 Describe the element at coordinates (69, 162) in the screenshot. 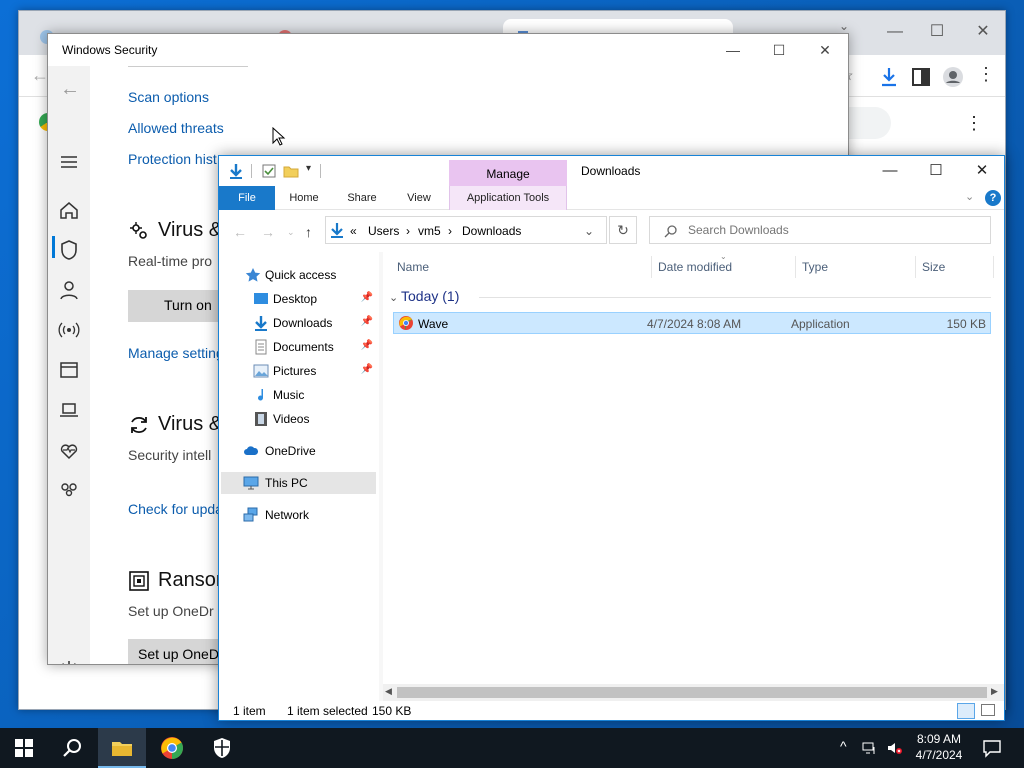

I see `menu-icon` at that location.